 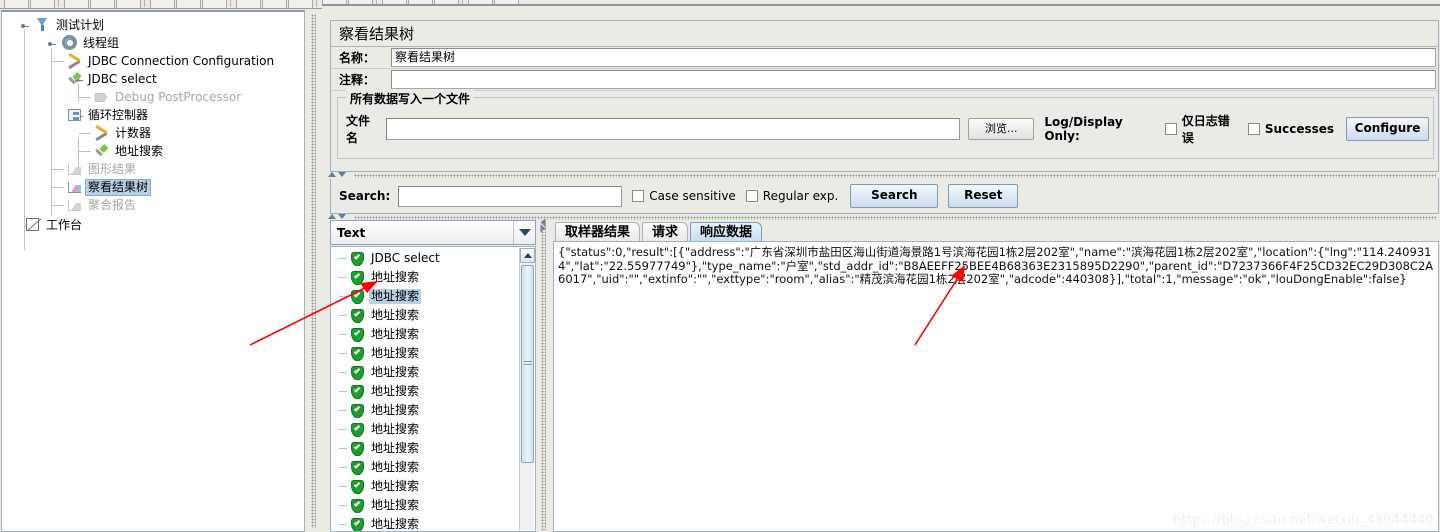 I want to click on tree-node-graph-results: 图形结果, so click(x=153, y=169).